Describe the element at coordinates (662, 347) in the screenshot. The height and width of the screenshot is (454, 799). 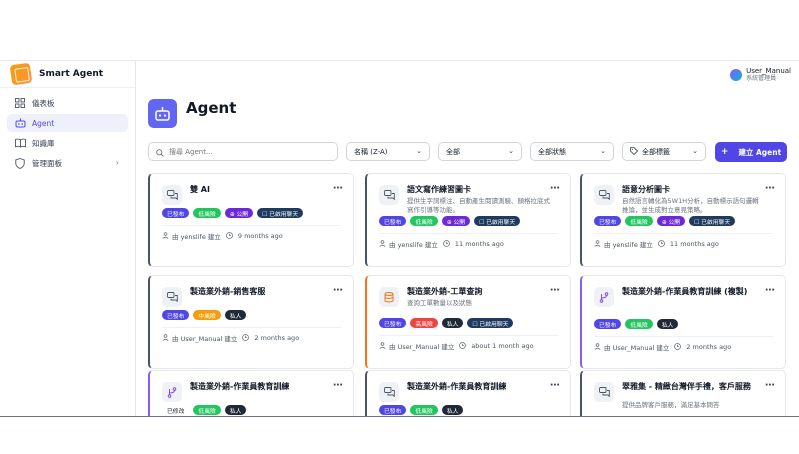
I see `agent-card-meta: 由 User_Manual 建立 2 months ago` at that location.